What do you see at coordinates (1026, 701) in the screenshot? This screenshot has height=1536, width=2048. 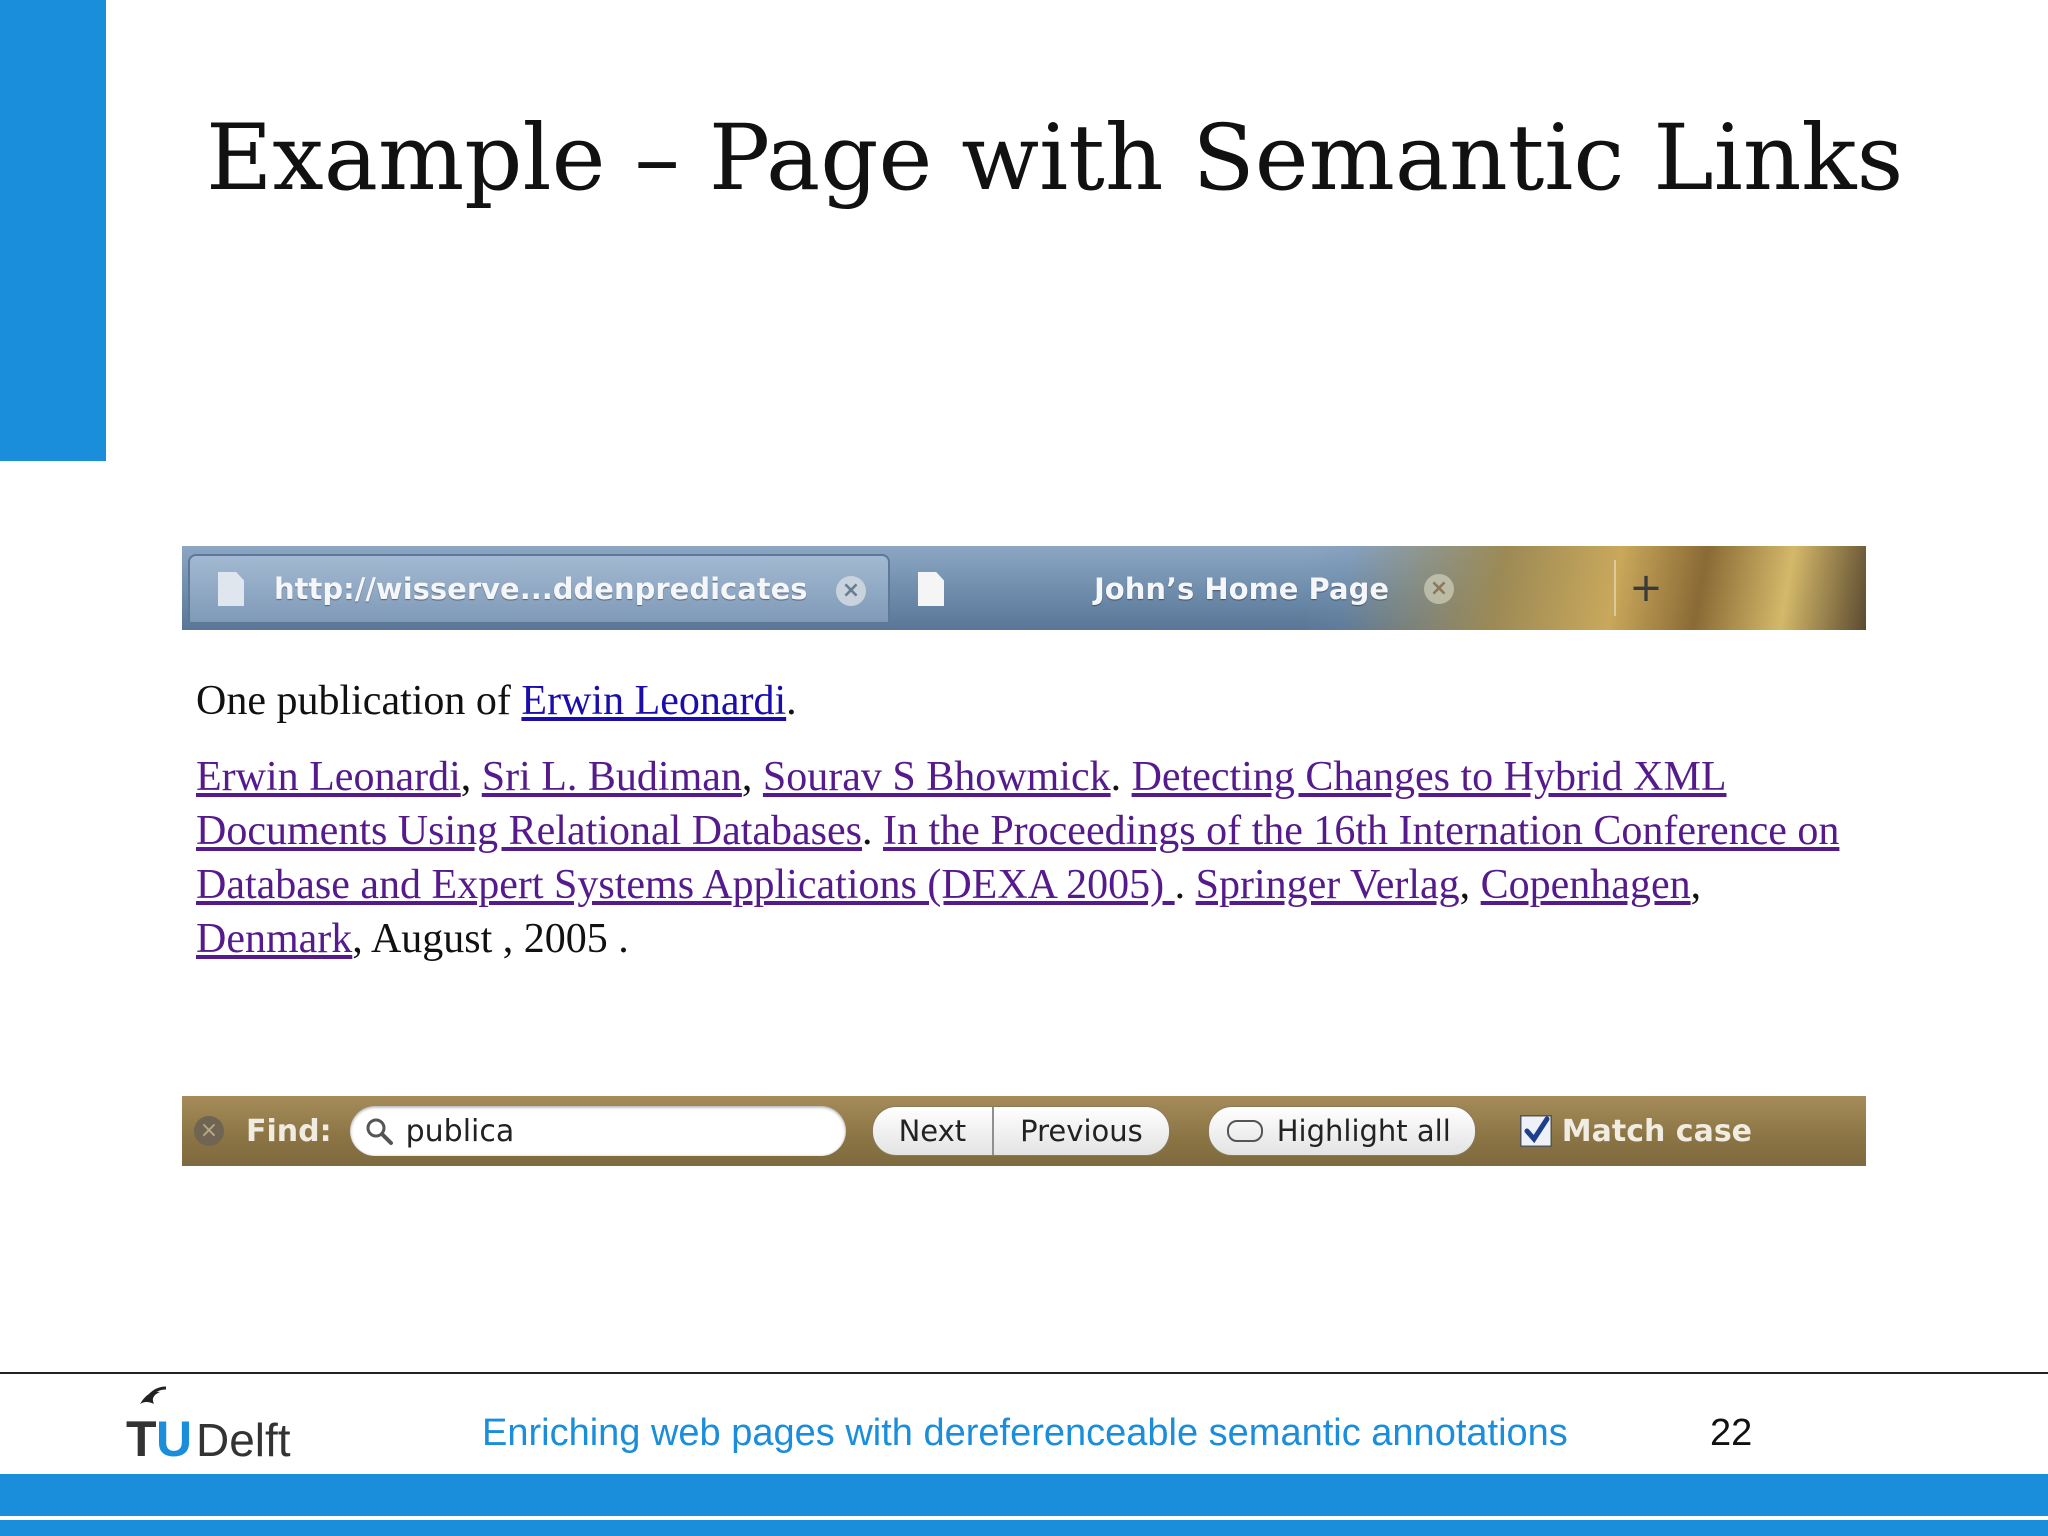 I see `intro-line: One publication of Erwin Leonardi.` at bounding box center [1026, 701].